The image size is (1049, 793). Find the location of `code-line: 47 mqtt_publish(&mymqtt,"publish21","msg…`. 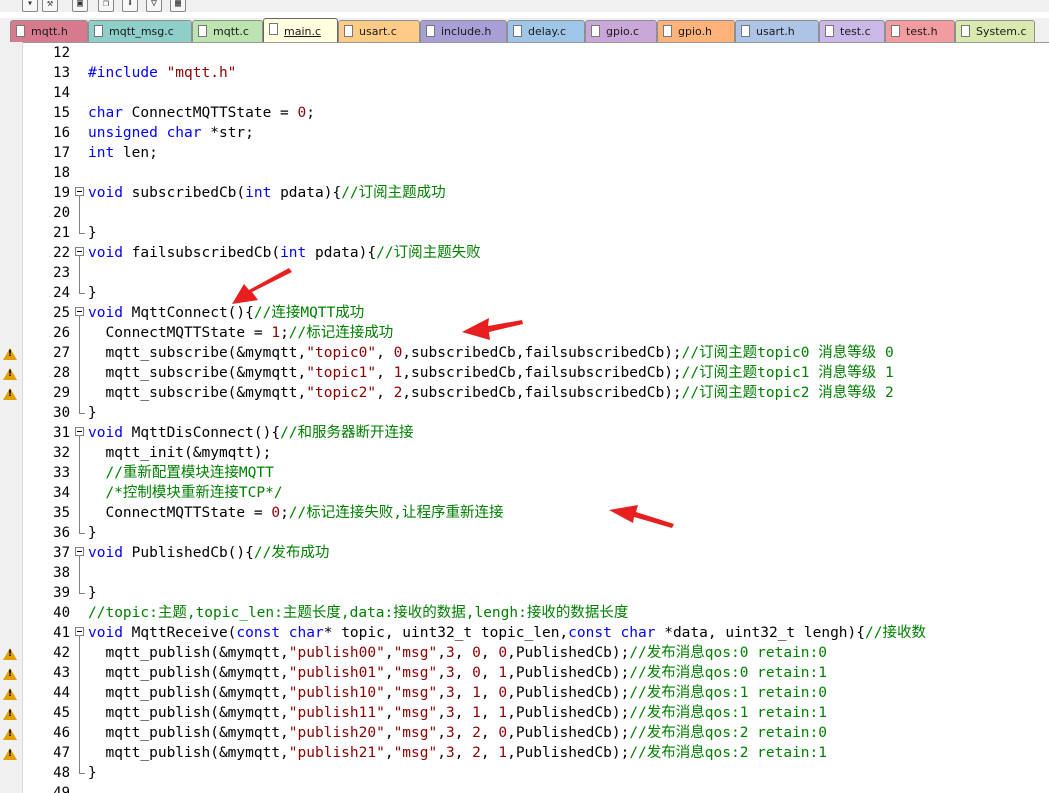

code-line: 47 mqtt_publish(&mymqtt,"publish21","msg… is located at coordinates (524, 753).